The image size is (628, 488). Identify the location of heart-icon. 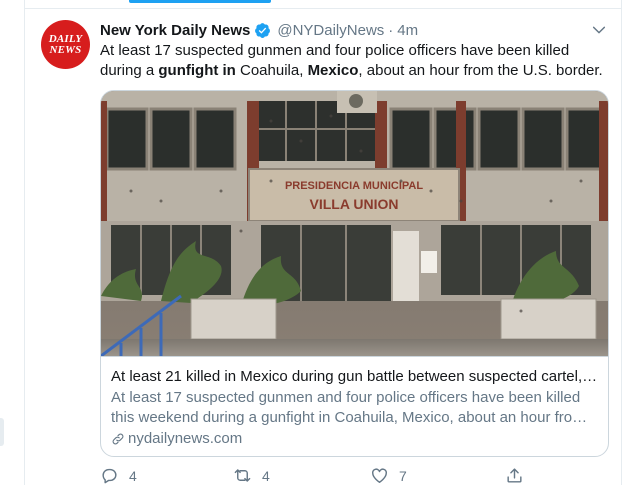
(379, 475).